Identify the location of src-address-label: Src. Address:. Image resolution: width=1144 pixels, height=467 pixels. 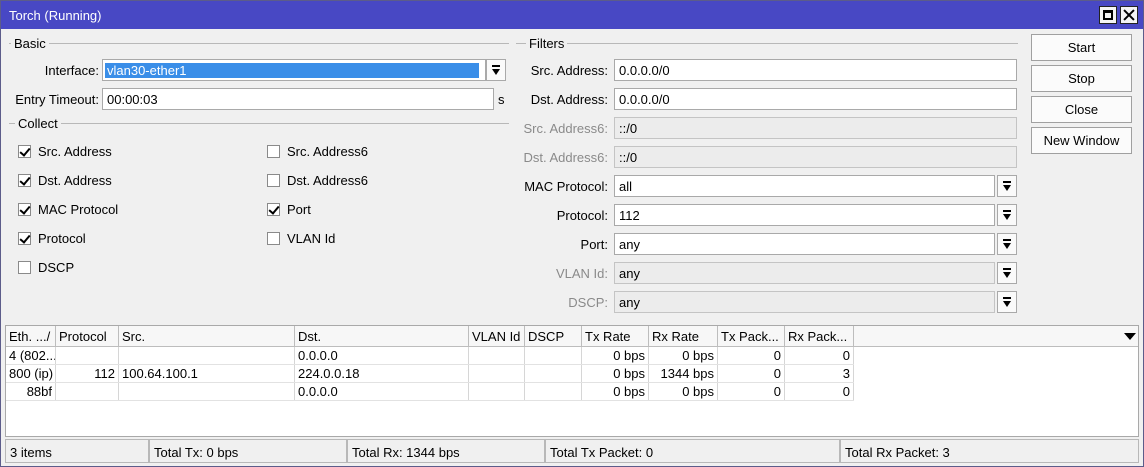
(569, 70).